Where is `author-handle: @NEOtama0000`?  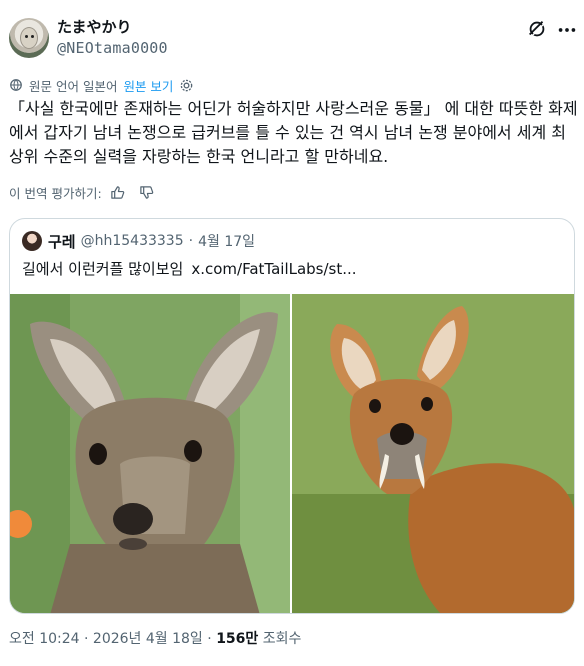 author-handle: @NEOtama0000 is located at coordinates (112, 48).